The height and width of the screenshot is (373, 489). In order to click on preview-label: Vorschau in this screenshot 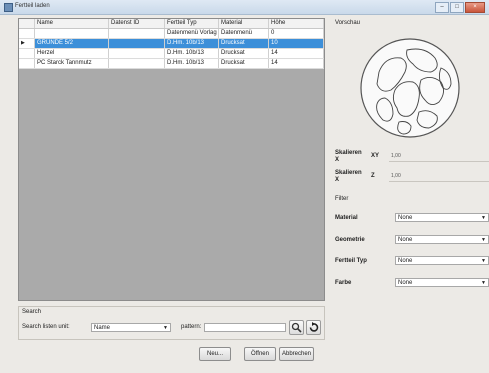, I will do `click(348, 23)`.